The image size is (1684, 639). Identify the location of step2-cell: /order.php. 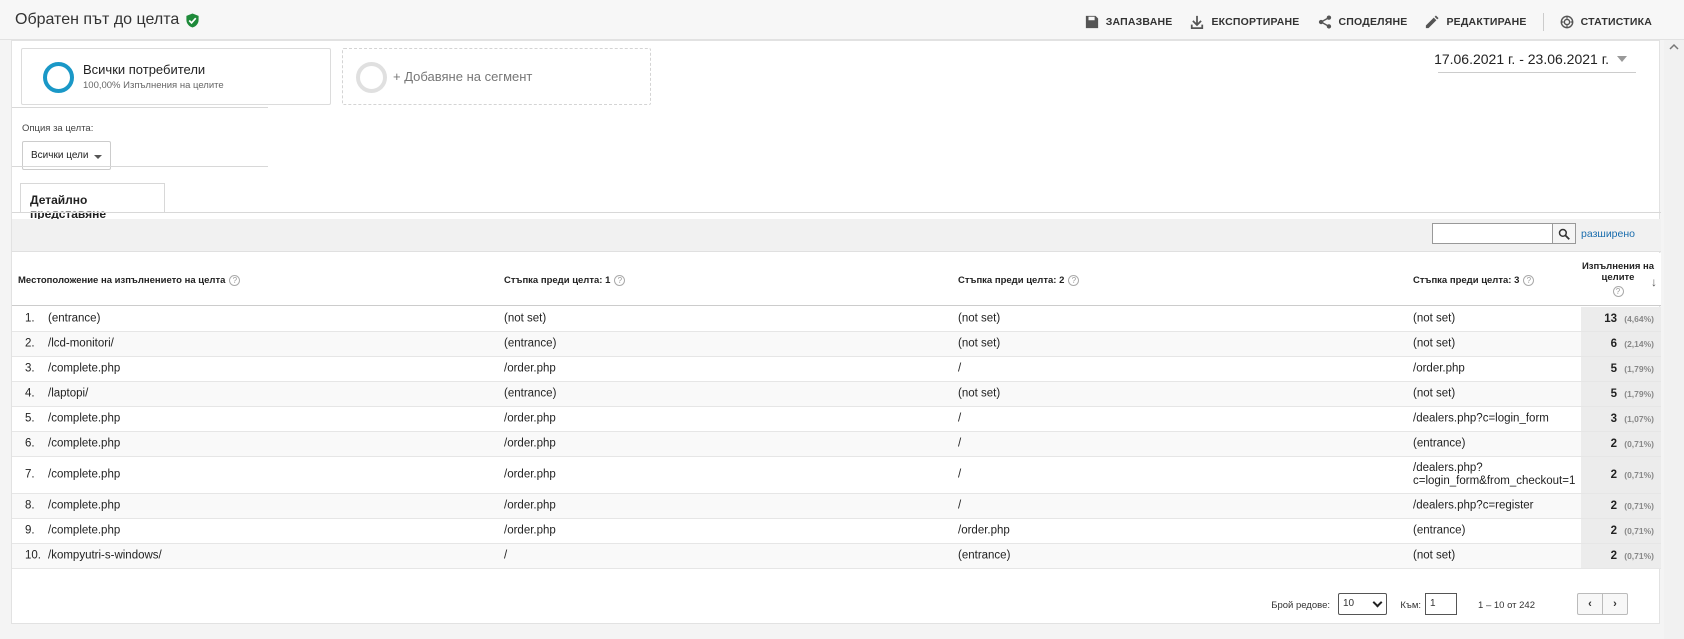
(984, 531).